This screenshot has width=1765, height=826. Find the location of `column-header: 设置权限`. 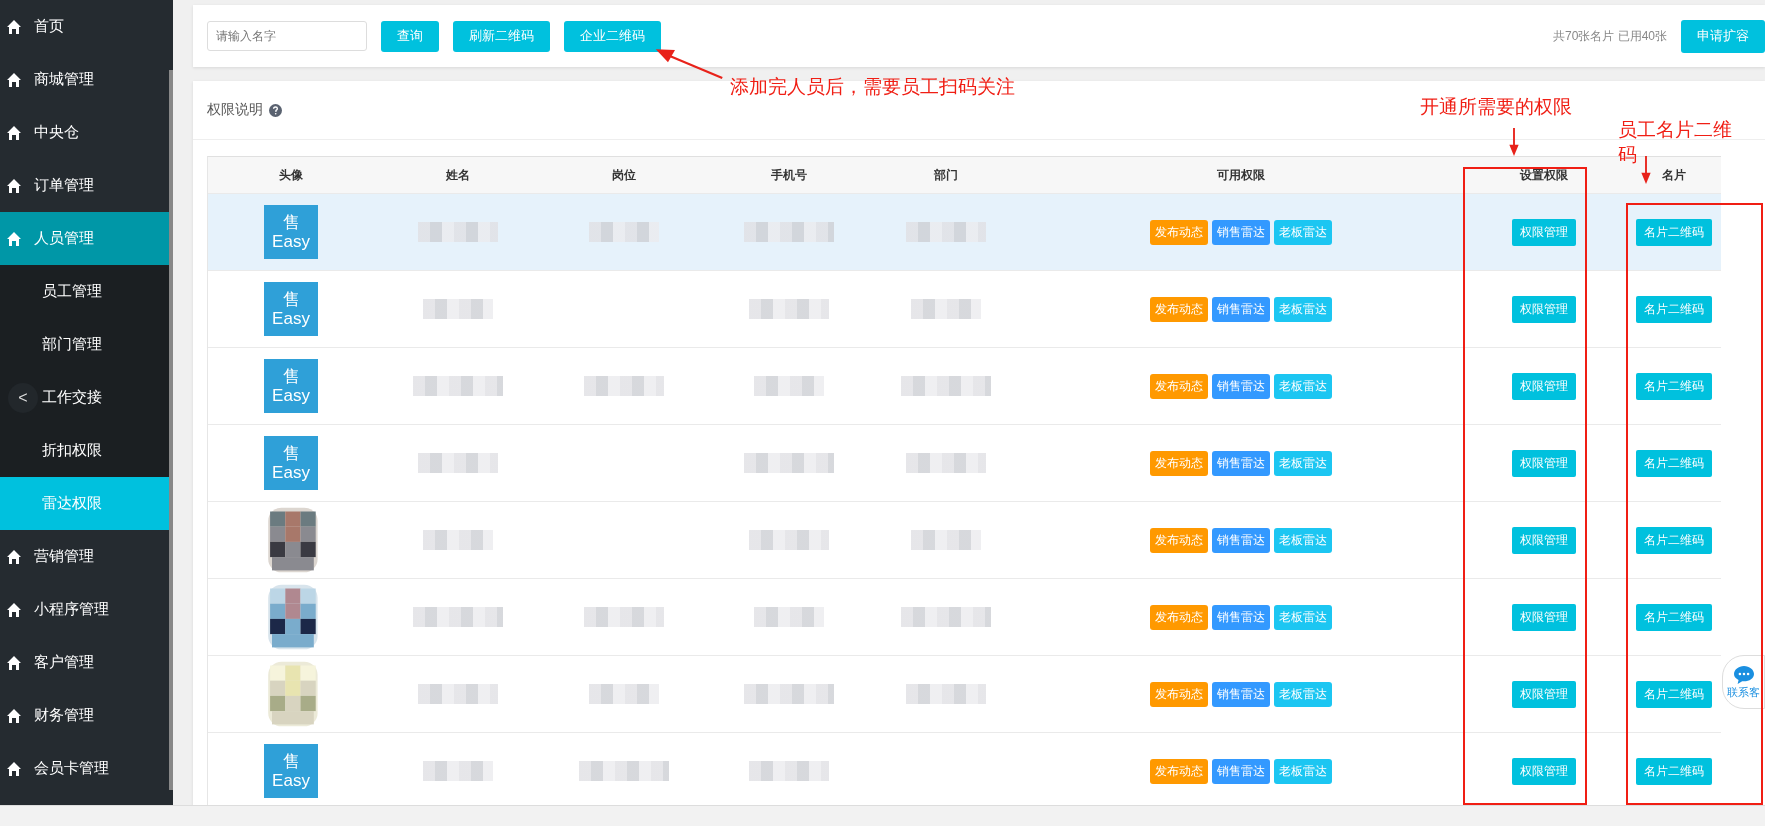

column-header: 设置权限 is located at coordinates (1543, 175).